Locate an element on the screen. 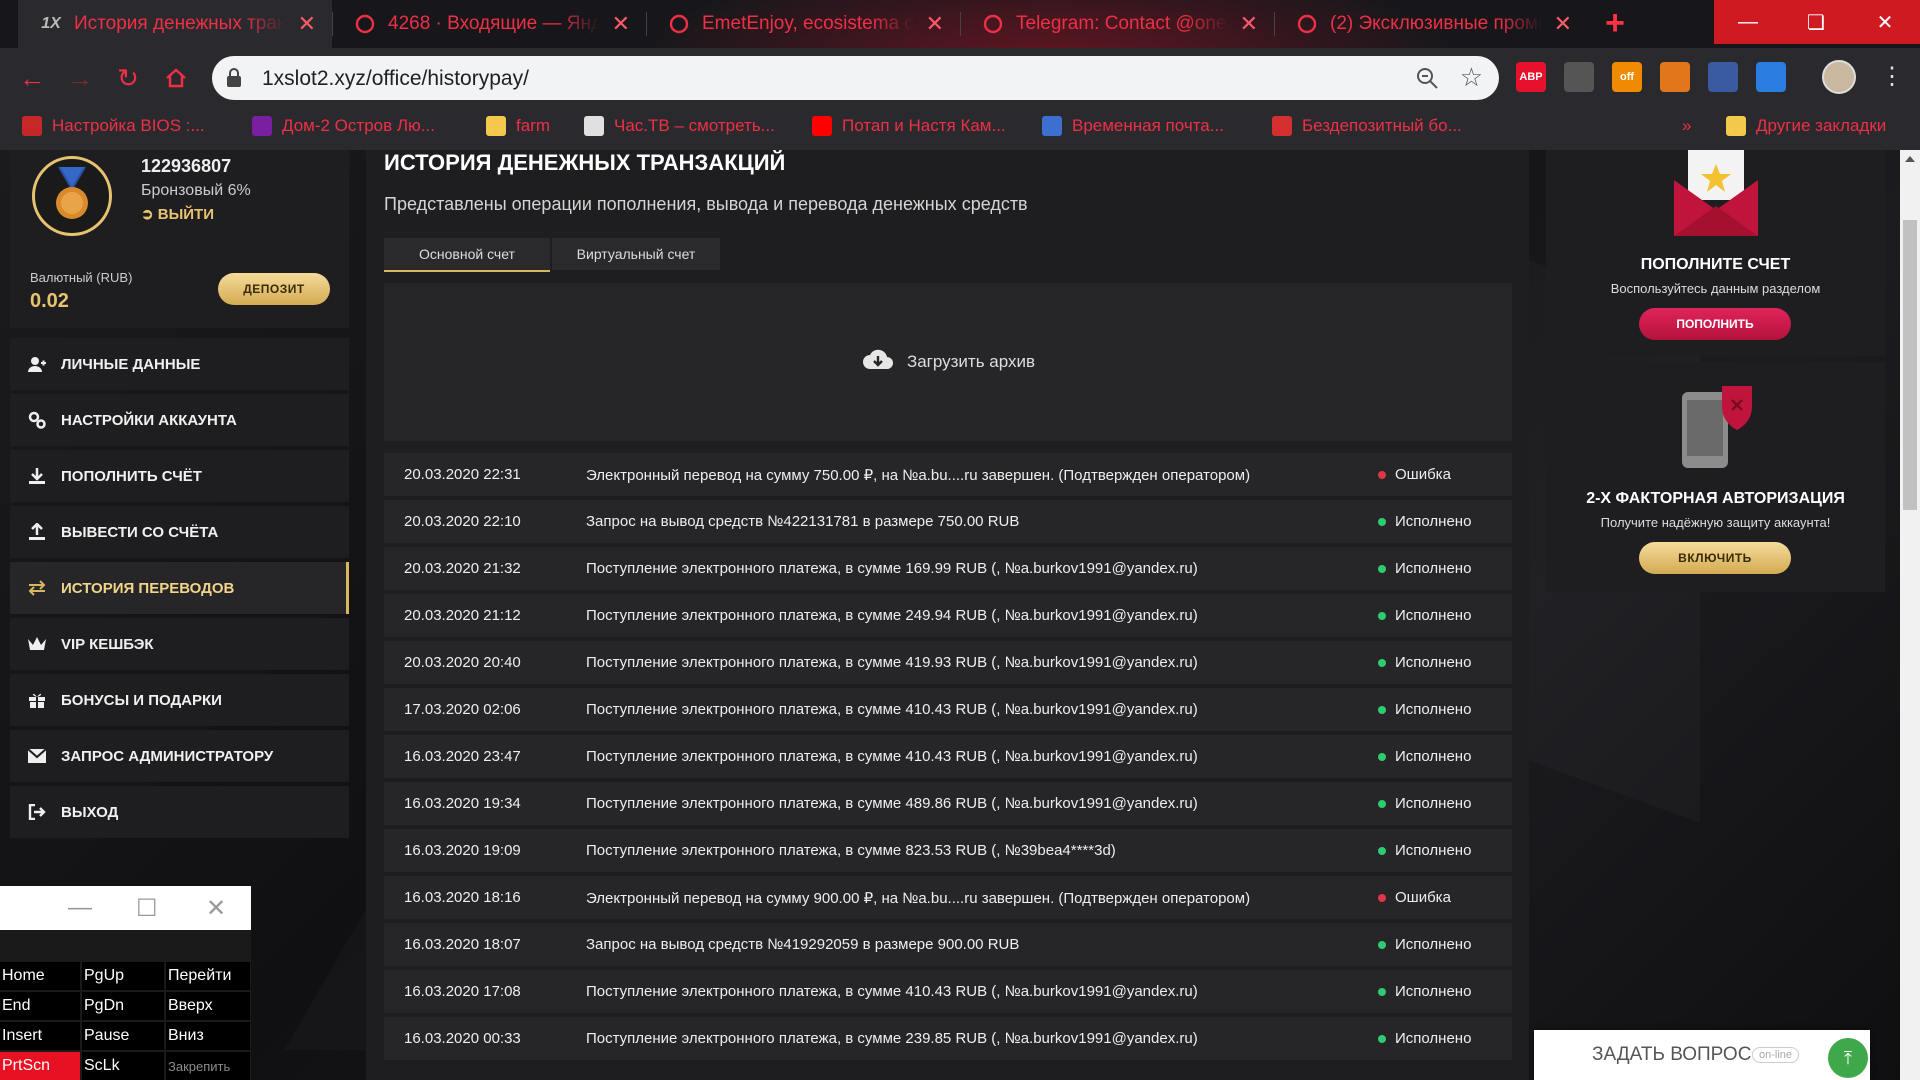  adblock-icon: ABP is located at coordinates (1531, 77).